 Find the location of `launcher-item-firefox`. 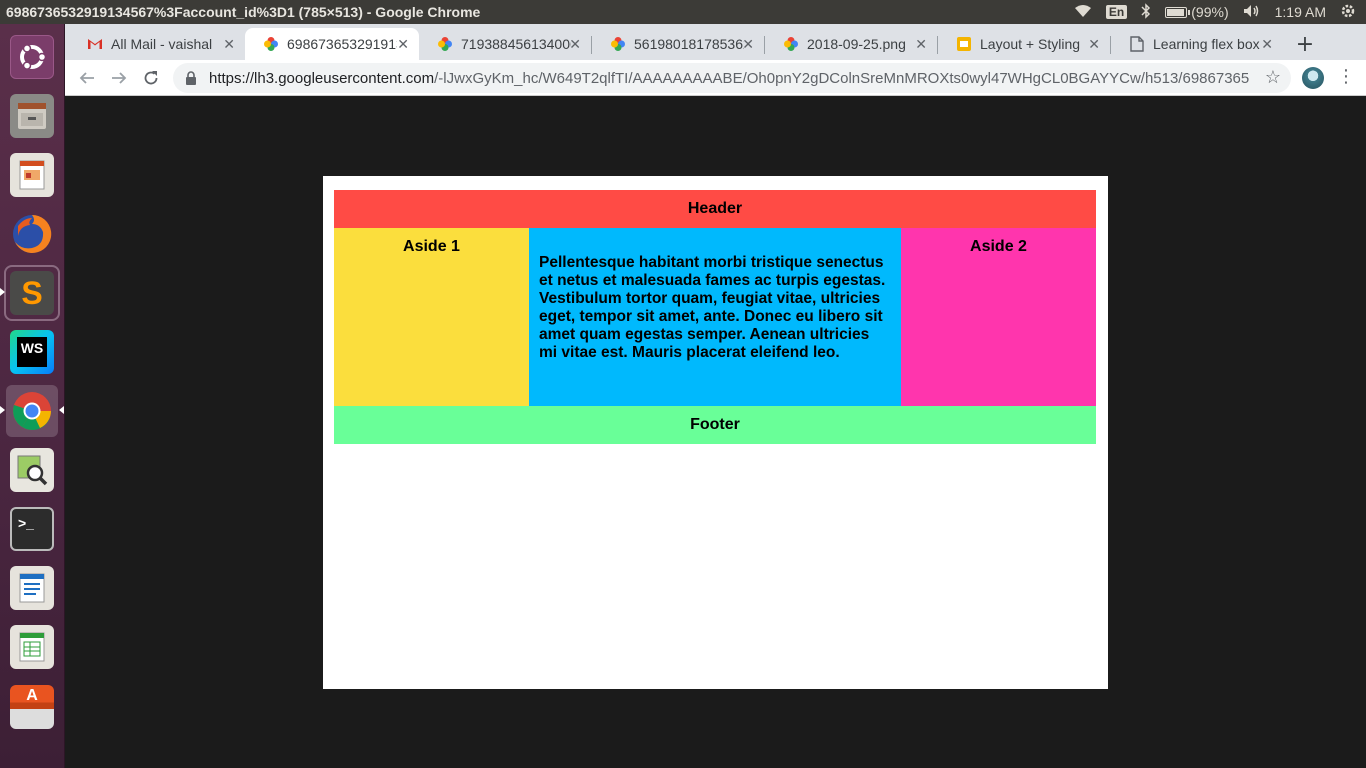

launcher-item-firefox is located at coordinates (32, 234).